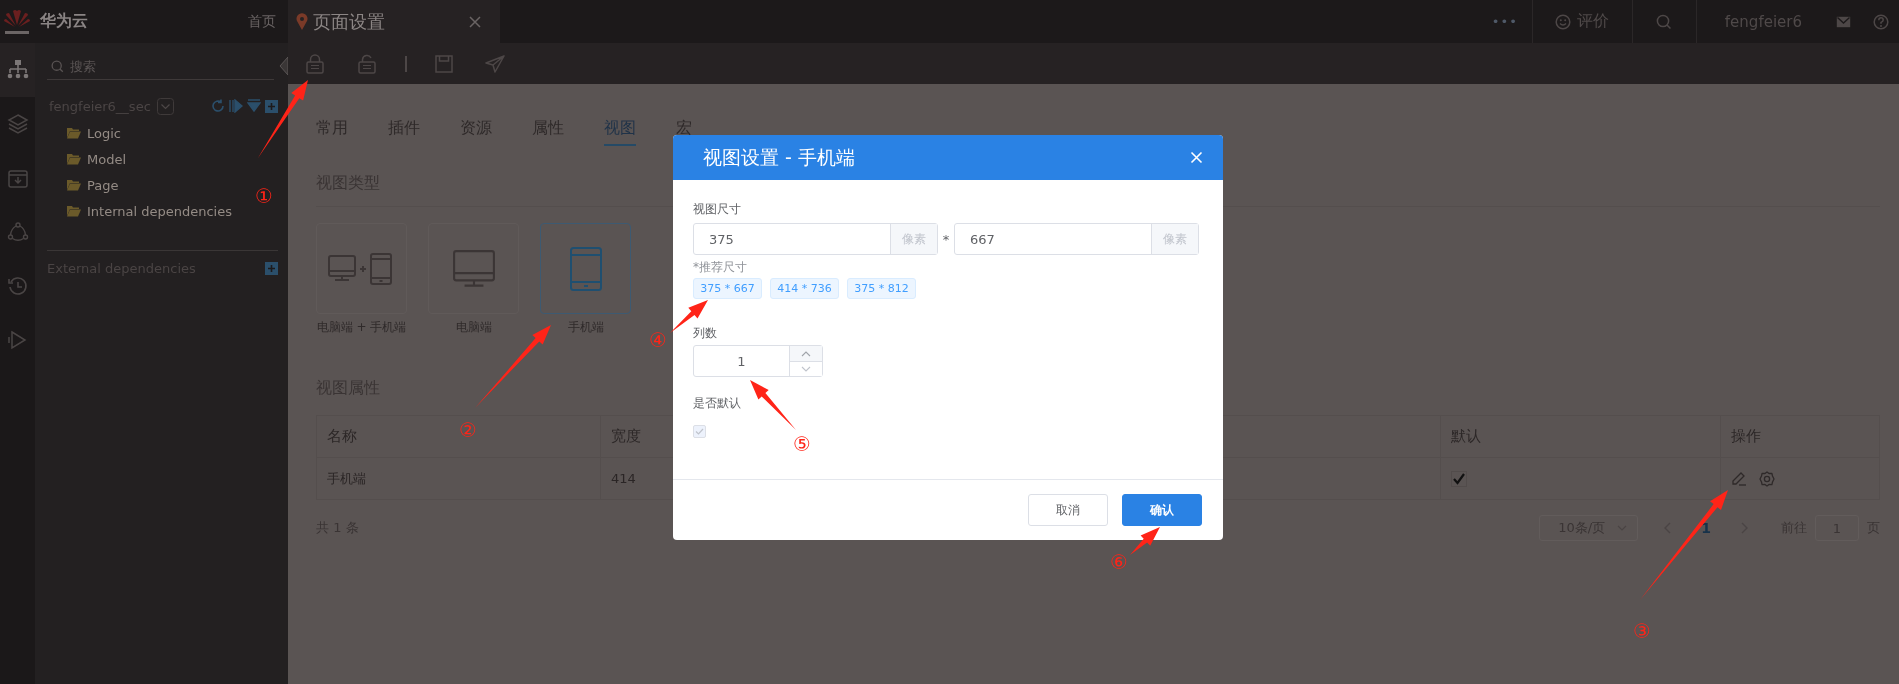 The height and width of the screenshot is (684, 1899). I want to click on tree-item: Logic, so click(84, 133).